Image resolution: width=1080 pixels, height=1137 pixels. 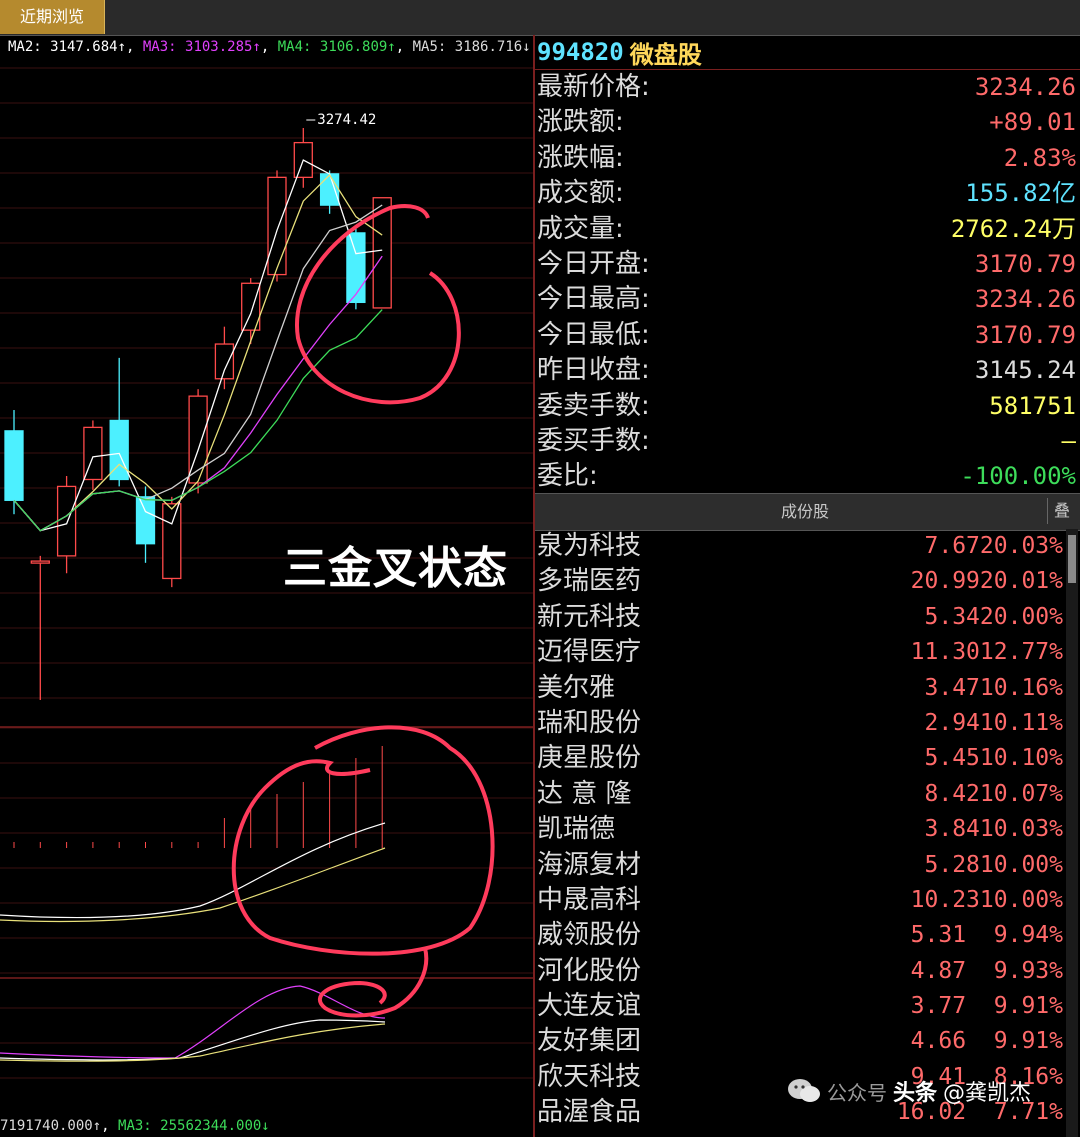 What do you see at coordinates (580, 122) in the screenshot?
I see `quote-label: 涨跌额:` at bounding box center [580, 122].